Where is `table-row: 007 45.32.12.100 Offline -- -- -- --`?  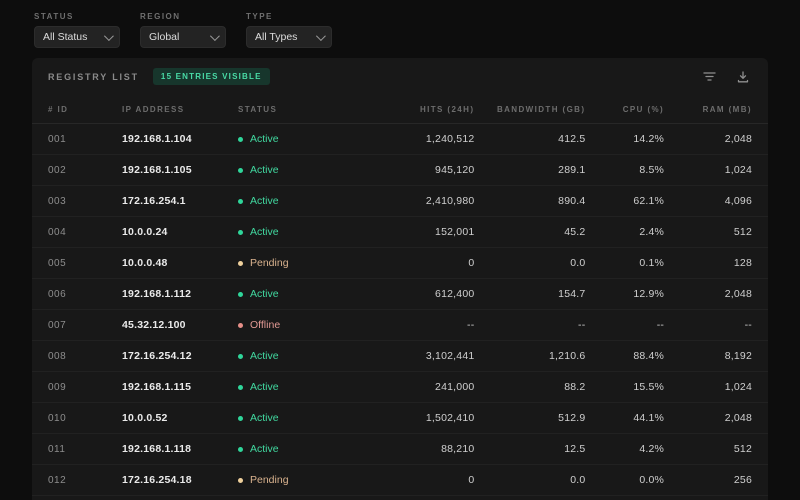
table-row: 007 45.32.12.100 Offline -- -- -- -- is located at coordinates (400, 325).